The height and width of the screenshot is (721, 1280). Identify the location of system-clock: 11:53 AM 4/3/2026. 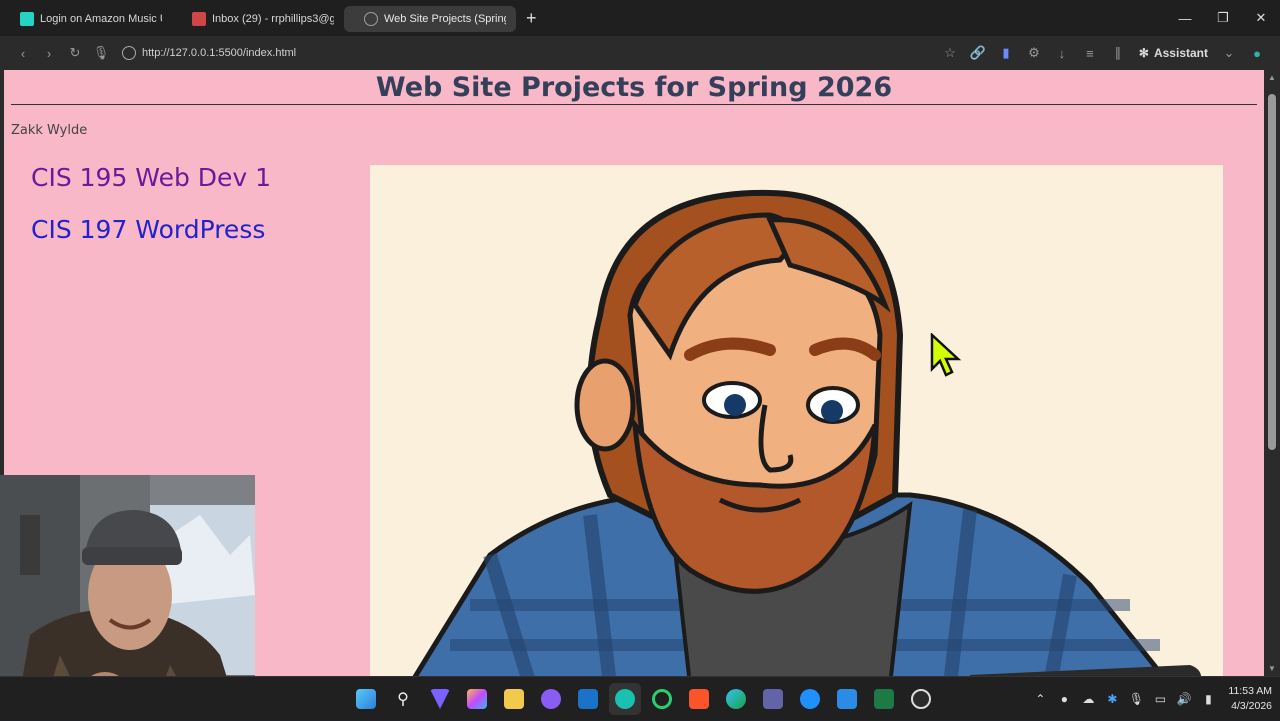
(1250, 699).